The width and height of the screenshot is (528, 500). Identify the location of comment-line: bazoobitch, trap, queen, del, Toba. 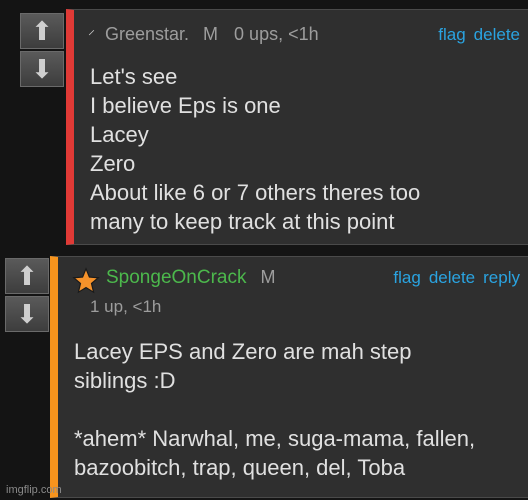
(240, 467).